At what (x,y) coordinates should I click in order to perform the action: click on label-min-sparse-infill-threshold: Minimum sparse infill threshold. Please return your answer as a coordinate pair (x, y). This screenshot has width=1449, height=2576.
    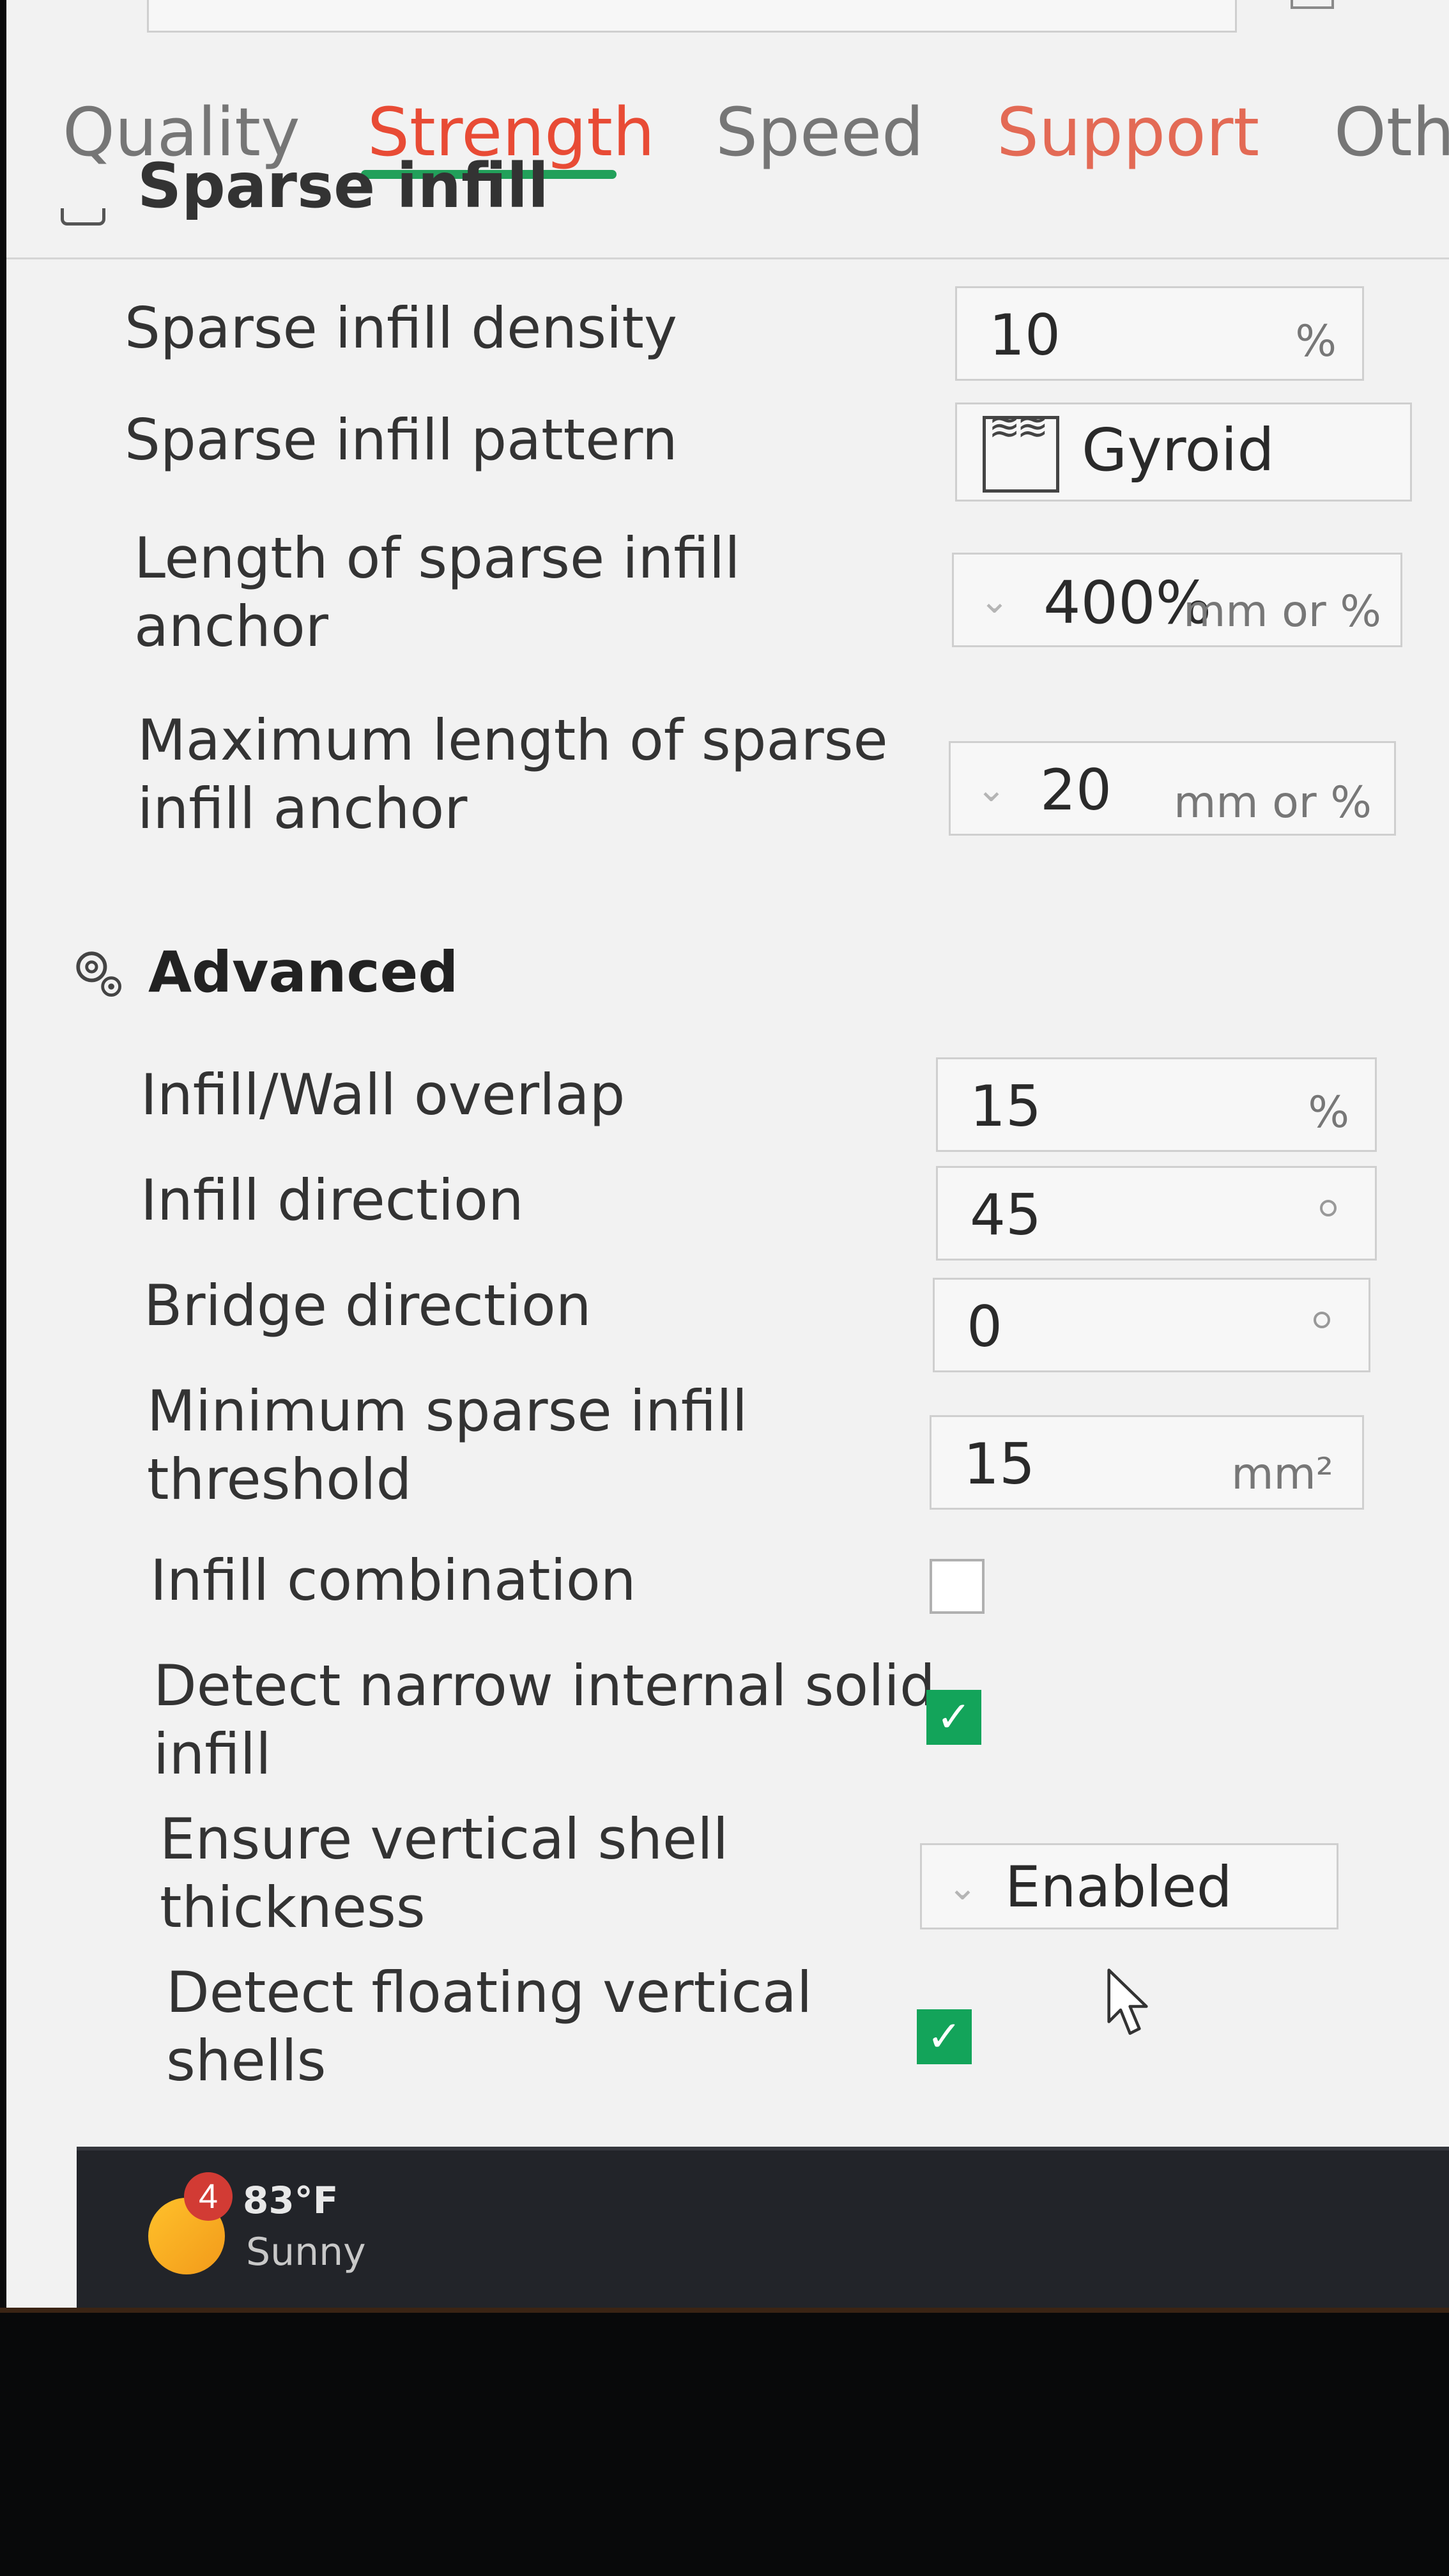
    Looking at the image, I should click on (447, 1445).